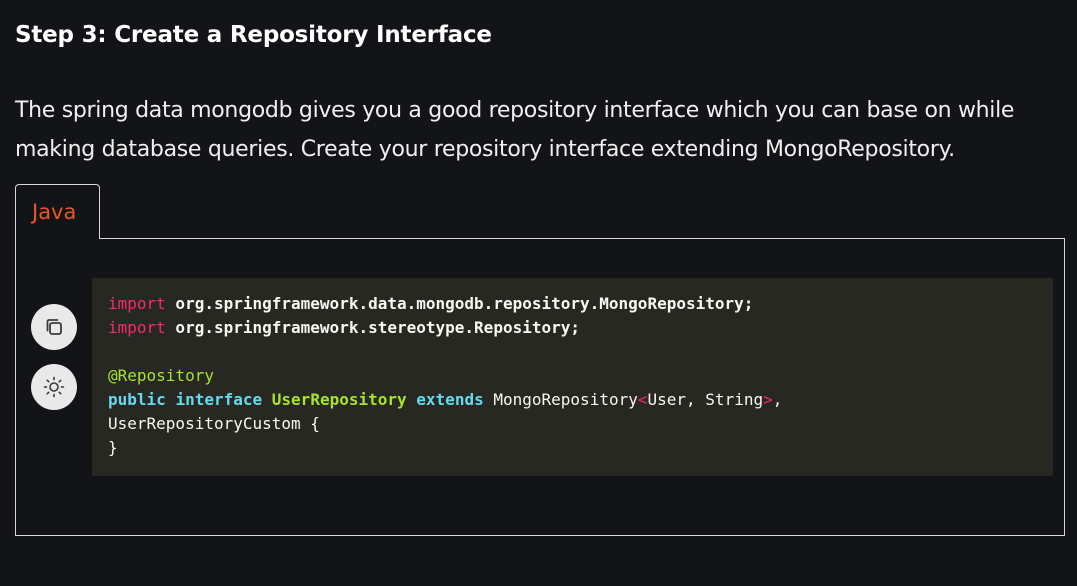 Image resolution: width=1077 pixels, height=586 pixels. What do you see at coordinates (253, 35) in the screenshot?
I see `step-heading: Step 3: Create a Repository Interface` at bounding box center [253, 35].